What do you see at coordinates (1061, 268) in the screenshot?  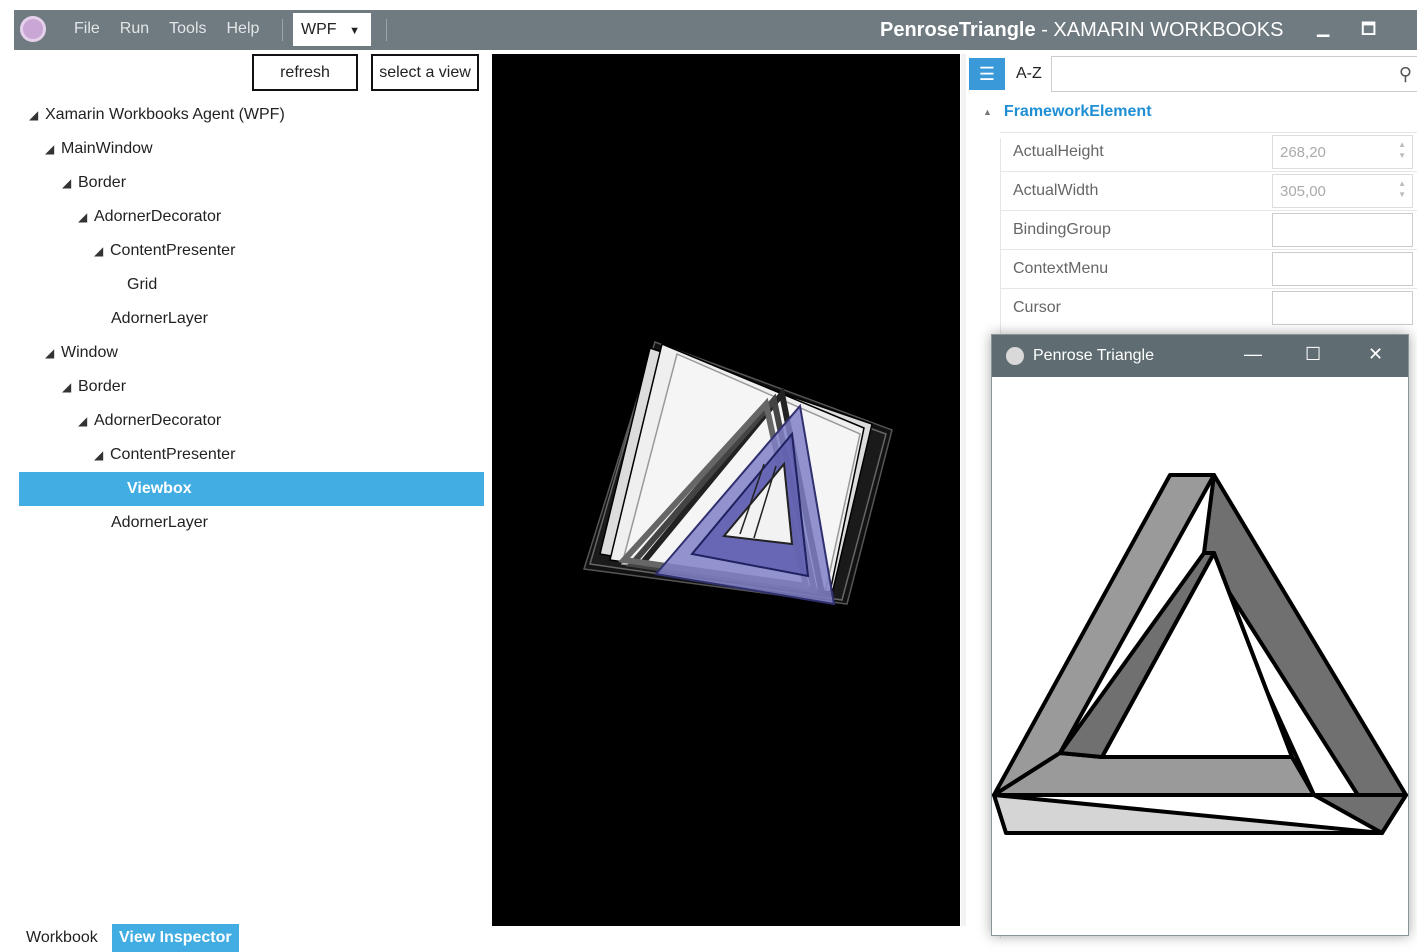 I see `property-name: ContextMenu` at bounding box center [1061, 268].